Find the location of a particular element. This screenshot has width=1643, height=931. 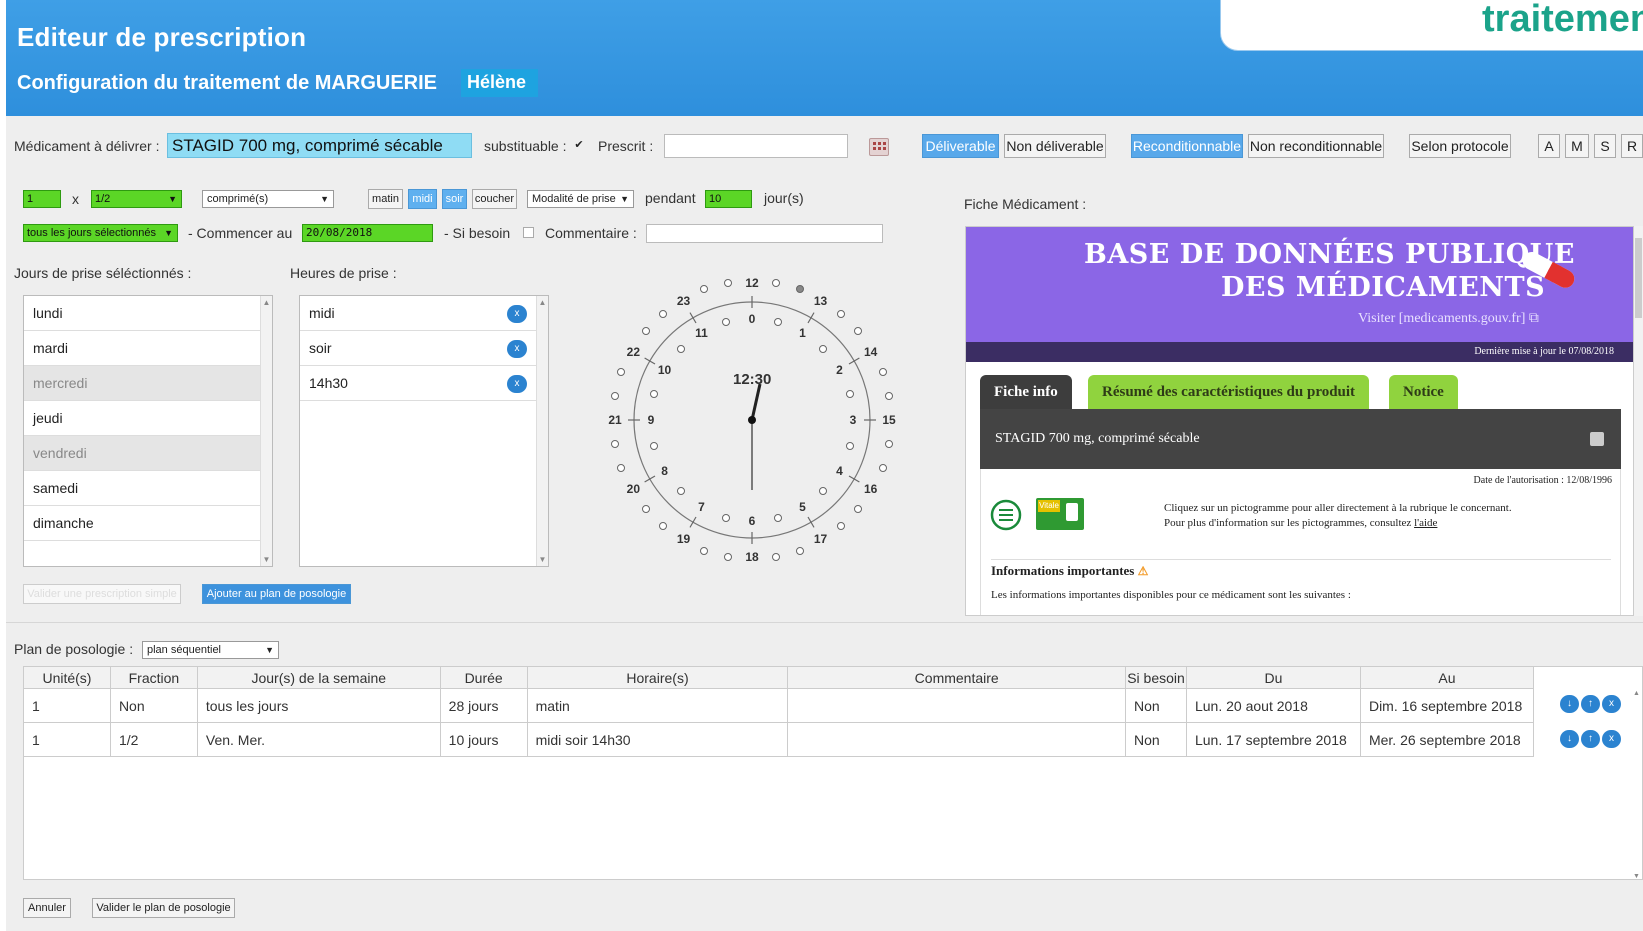

clock-hour-outer: 15 is located at coordinates (888, 420).